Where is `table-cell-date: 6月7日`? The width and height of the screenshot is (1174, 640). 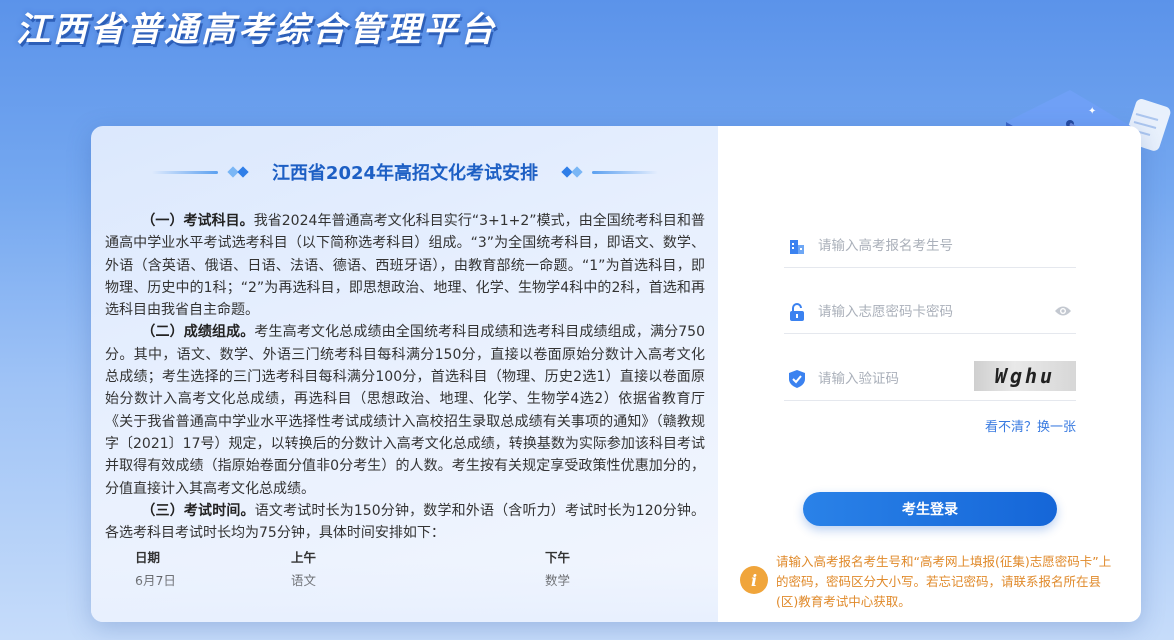 table-cell-date: 6月7日 is located at coordinates (155, 581).